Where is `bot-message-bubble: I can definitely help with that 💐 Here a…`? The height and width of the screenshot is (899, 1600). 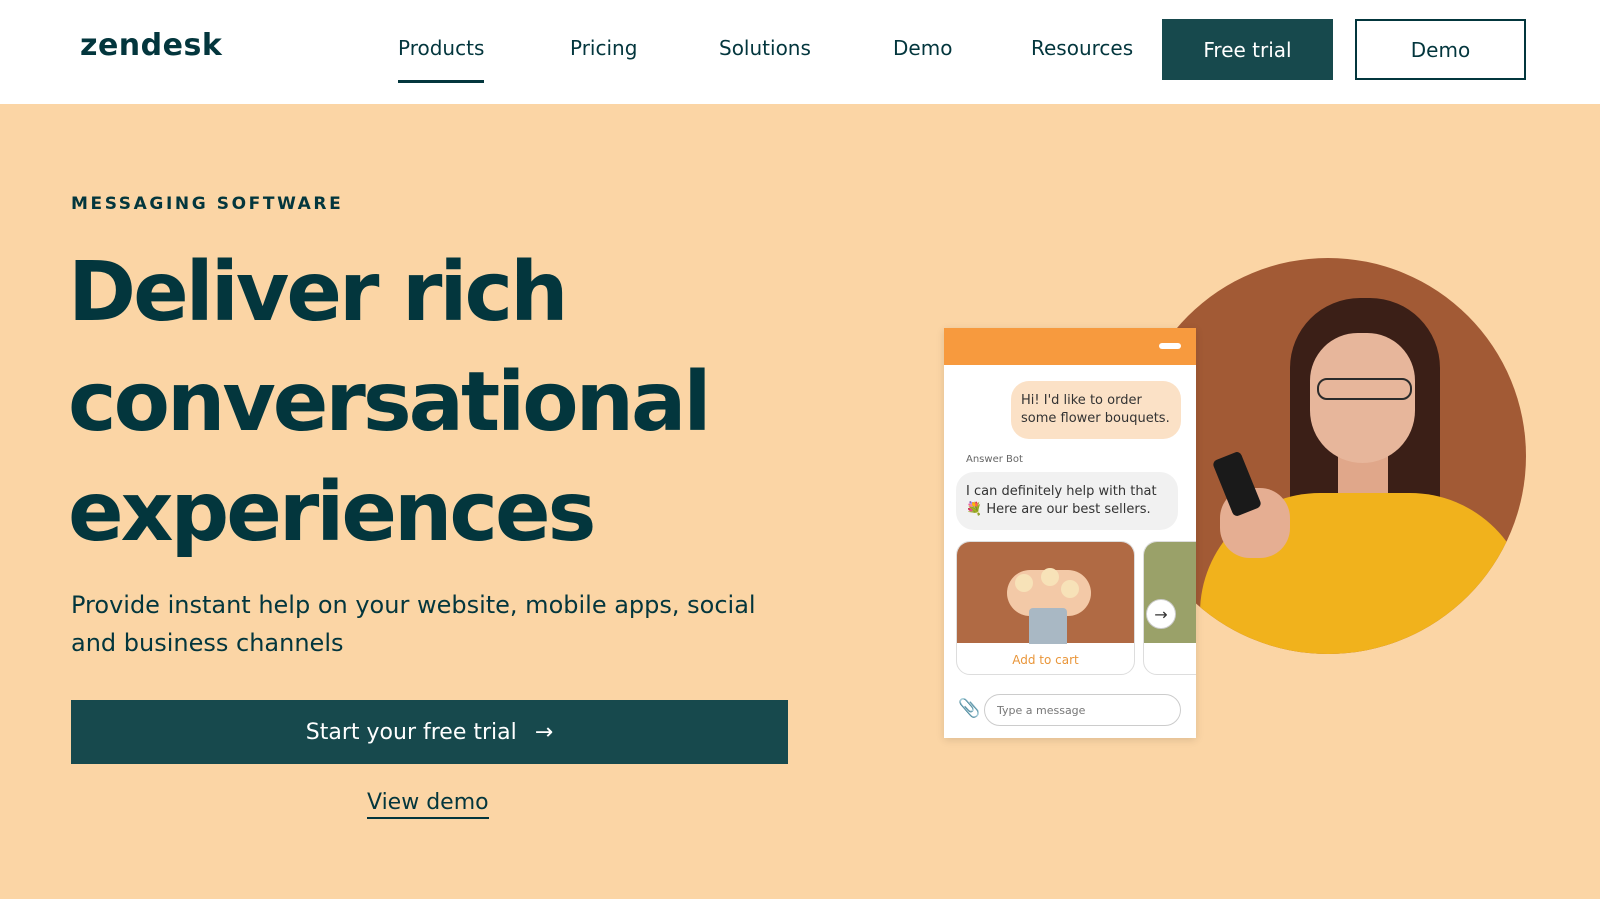
bot-message-bubble: I can definitely help with that 💐 Here a… is located at coordinates (1067, 501).